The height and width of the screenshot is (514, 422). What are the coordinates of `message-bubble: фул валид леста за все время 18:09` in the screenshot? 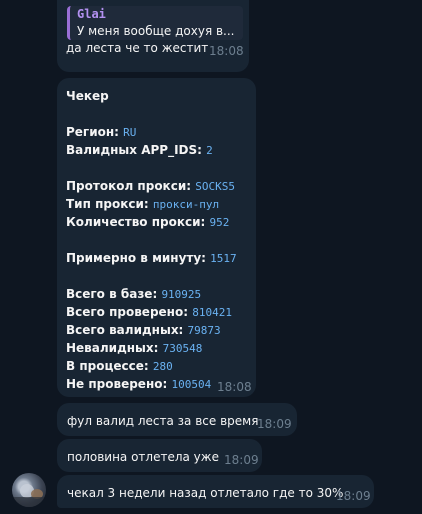 It's located at (177, 419).